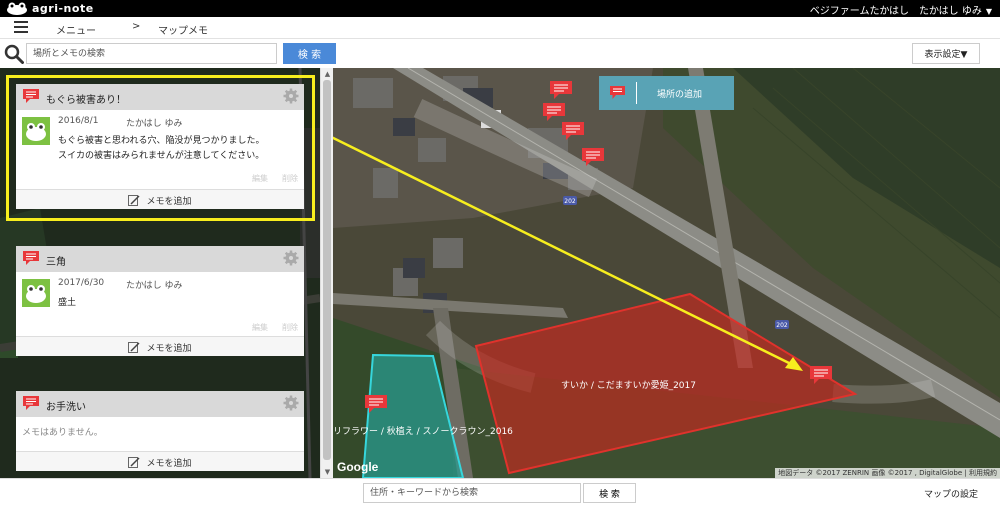 The image size is (1000, 506). I want to click on add-place-button: 場所の追加, so click(666, 93).